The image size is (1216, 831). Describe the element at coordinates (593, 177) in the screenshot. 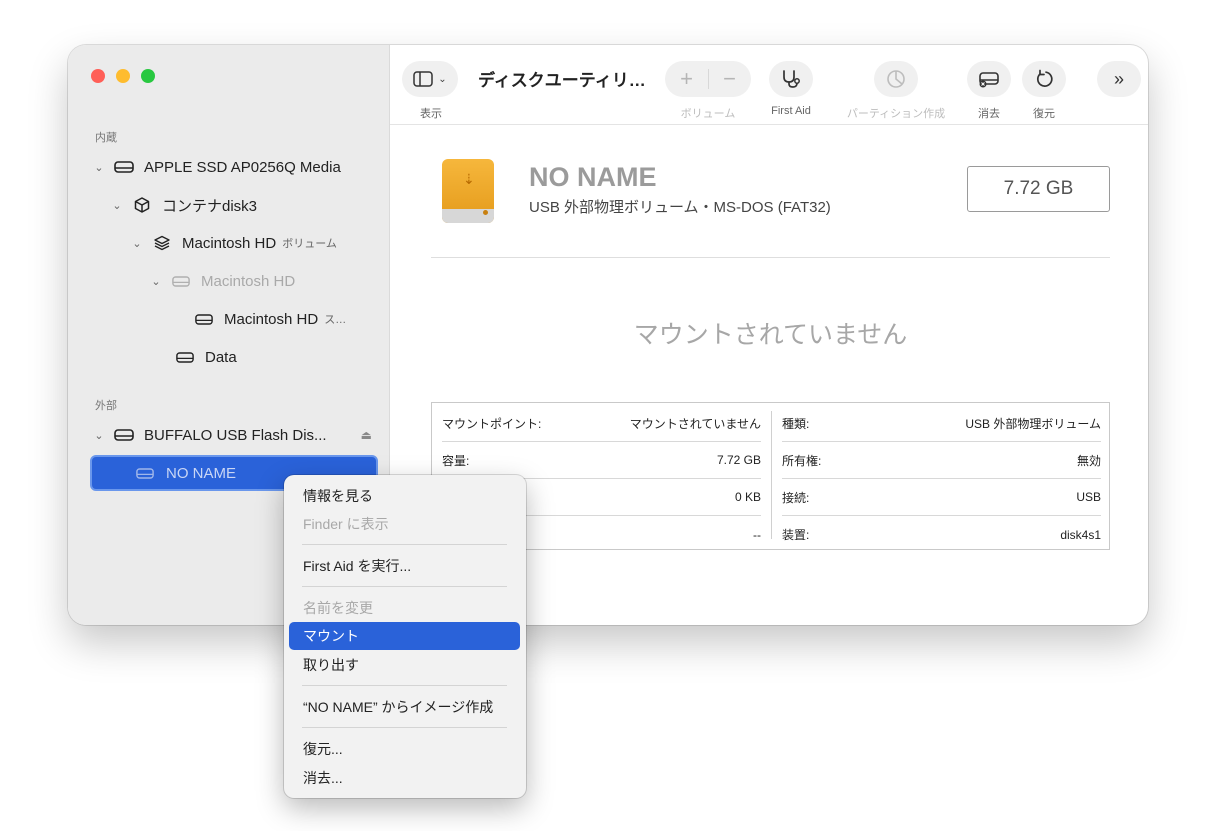

I see `volume-name: NO NAME` at that location.